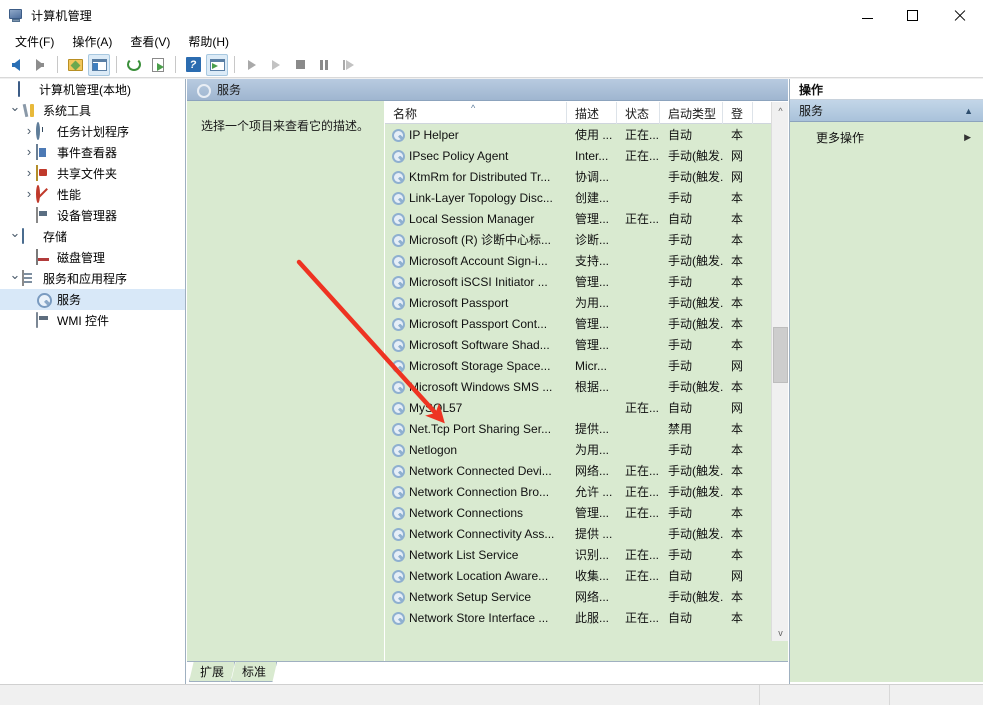  Describe the element at coordinates (348, 65) in the screenshot. I see `restart-service-icon` at that location.